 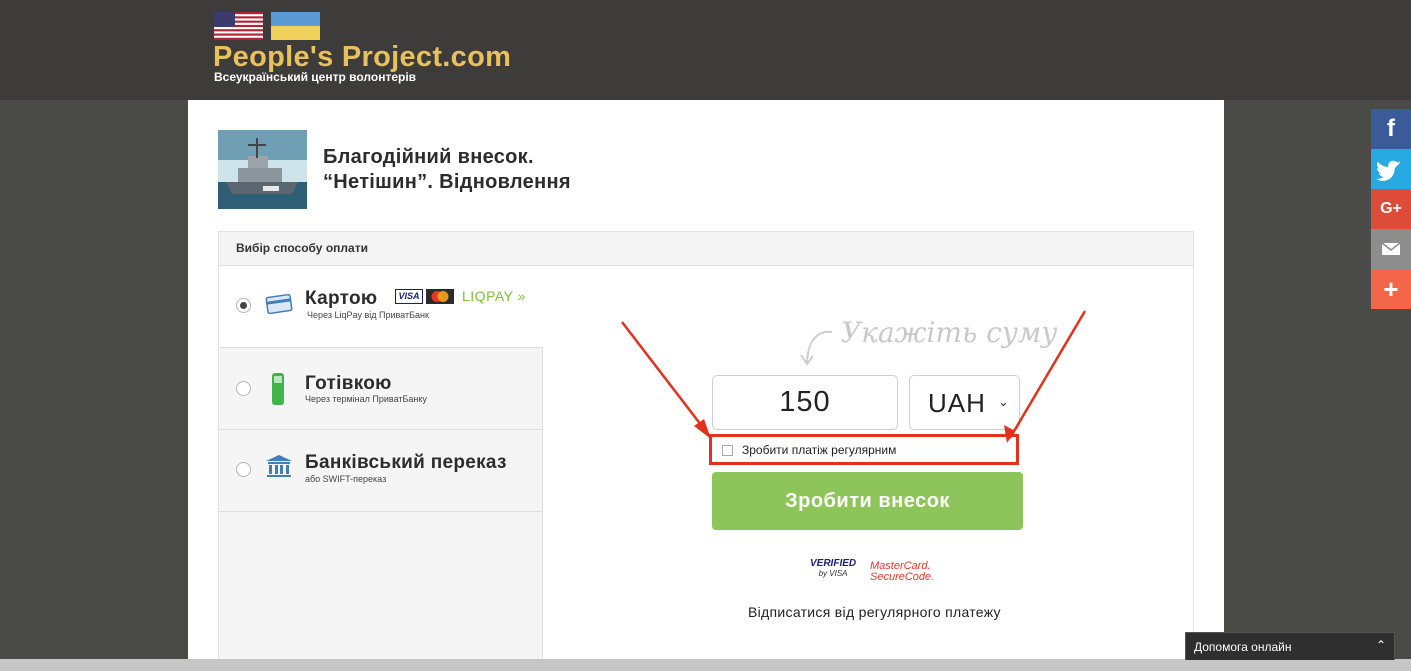 I want to click on recurring-option: Зробити платіж регулярним, so click(x=864, y=449).